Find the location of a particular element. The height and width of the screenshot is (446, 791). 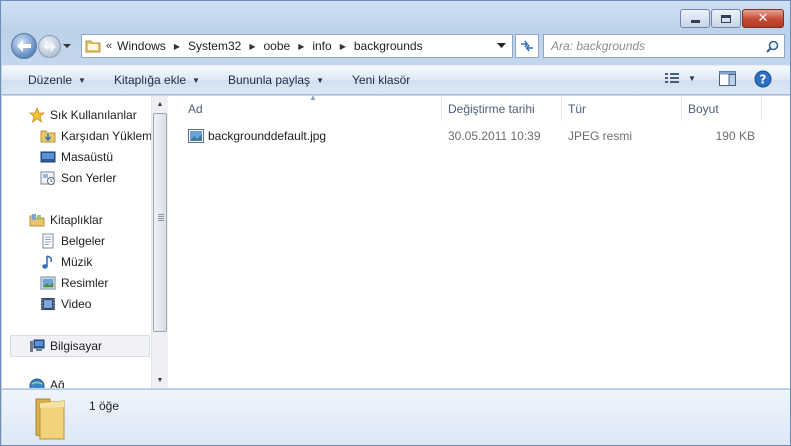

column-header-label: Tür is located at coordinates (577, 108).